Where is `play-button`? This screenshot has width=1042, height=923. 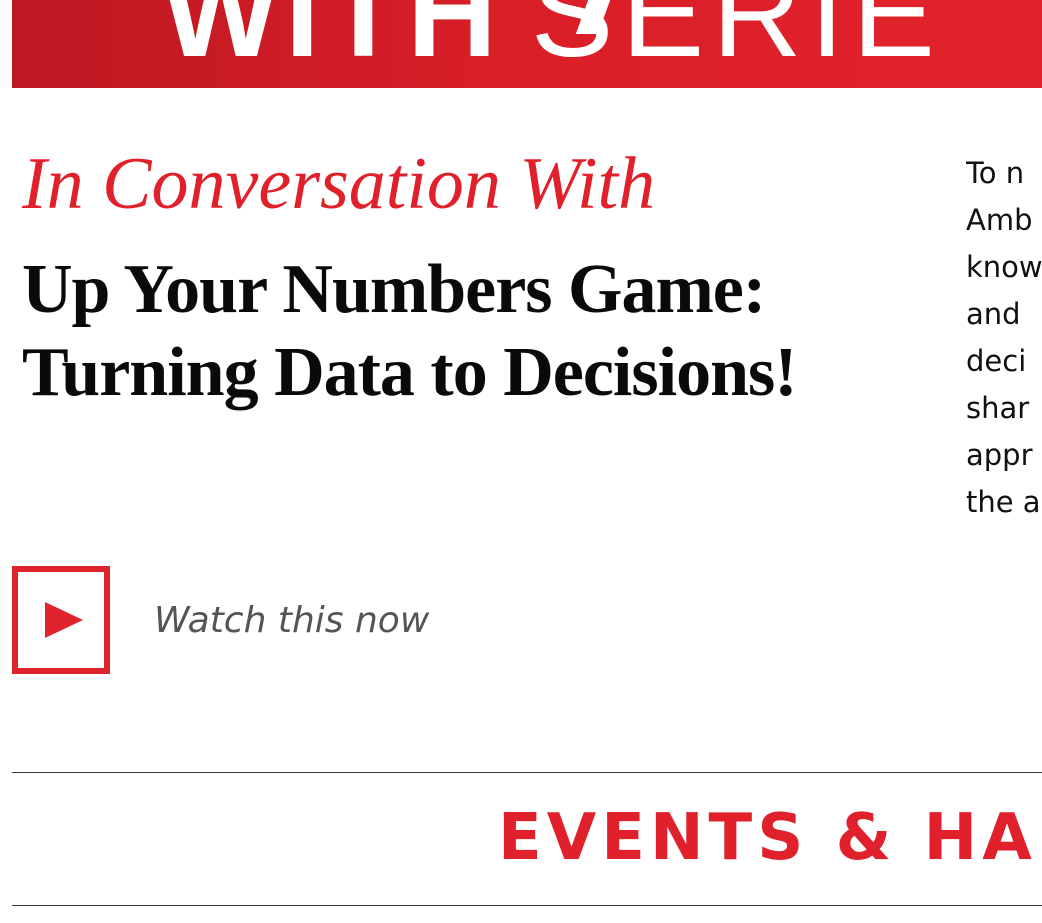 play-button is located at coordinates (61, 620).